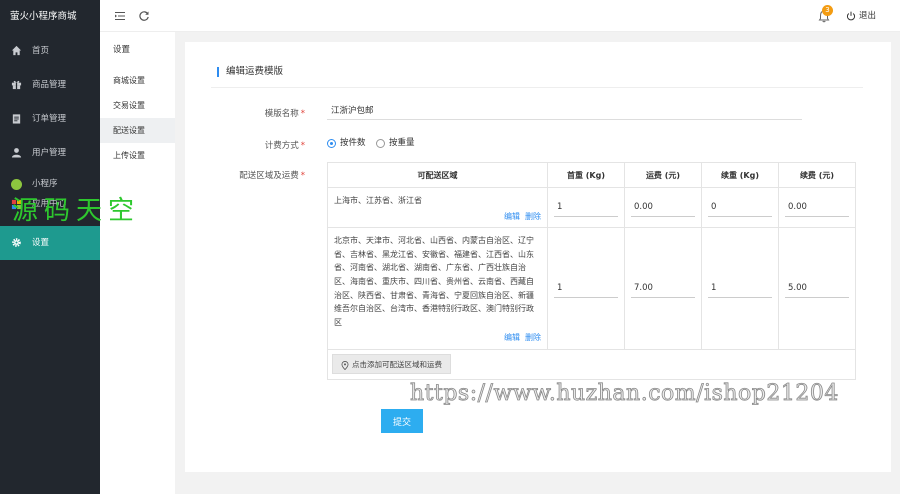 The image size is (900, 494). What do you see at coordinates (16, 184) in the screenshot?
I see `miniprogram-icon` at bounding box center [16, 184].